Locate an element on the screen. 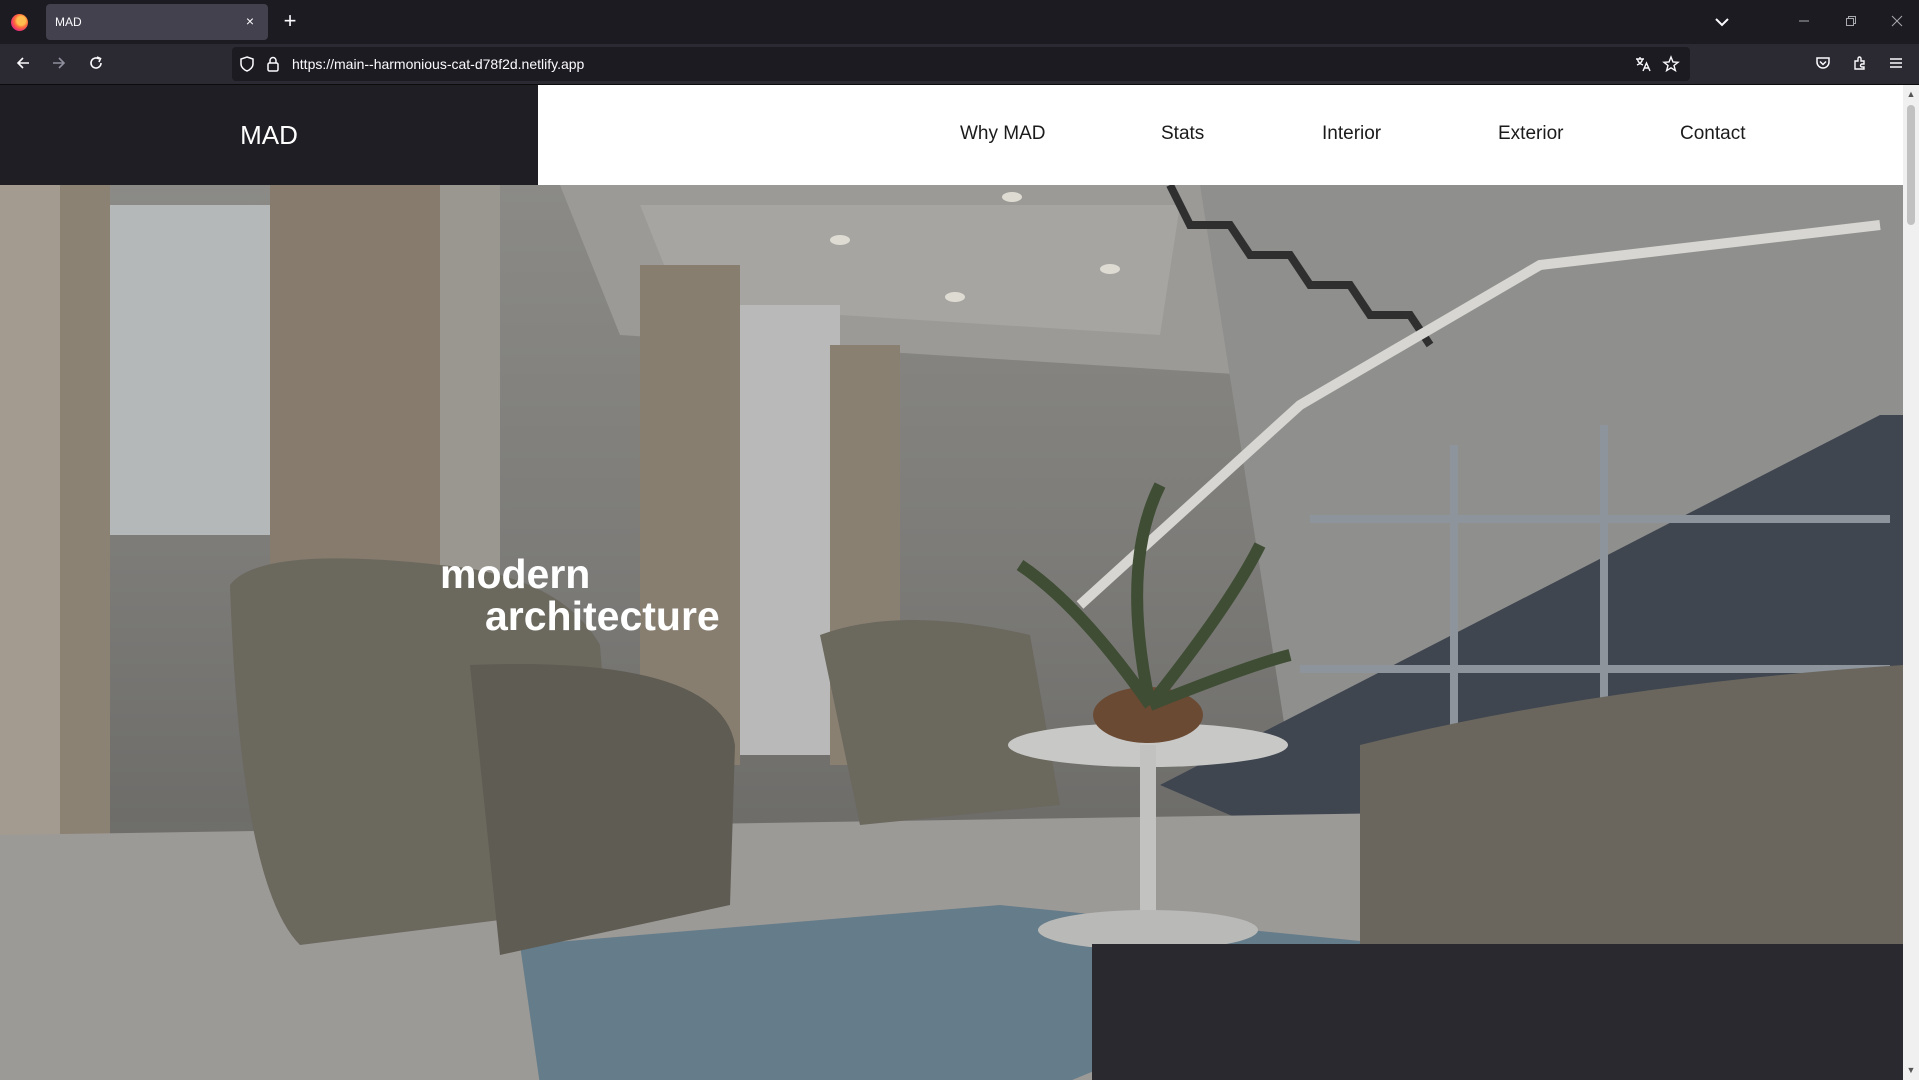 The height and width of the screenshot is (1080, 1919). menu-stats: Stats is located at coordinates (1182, 134).